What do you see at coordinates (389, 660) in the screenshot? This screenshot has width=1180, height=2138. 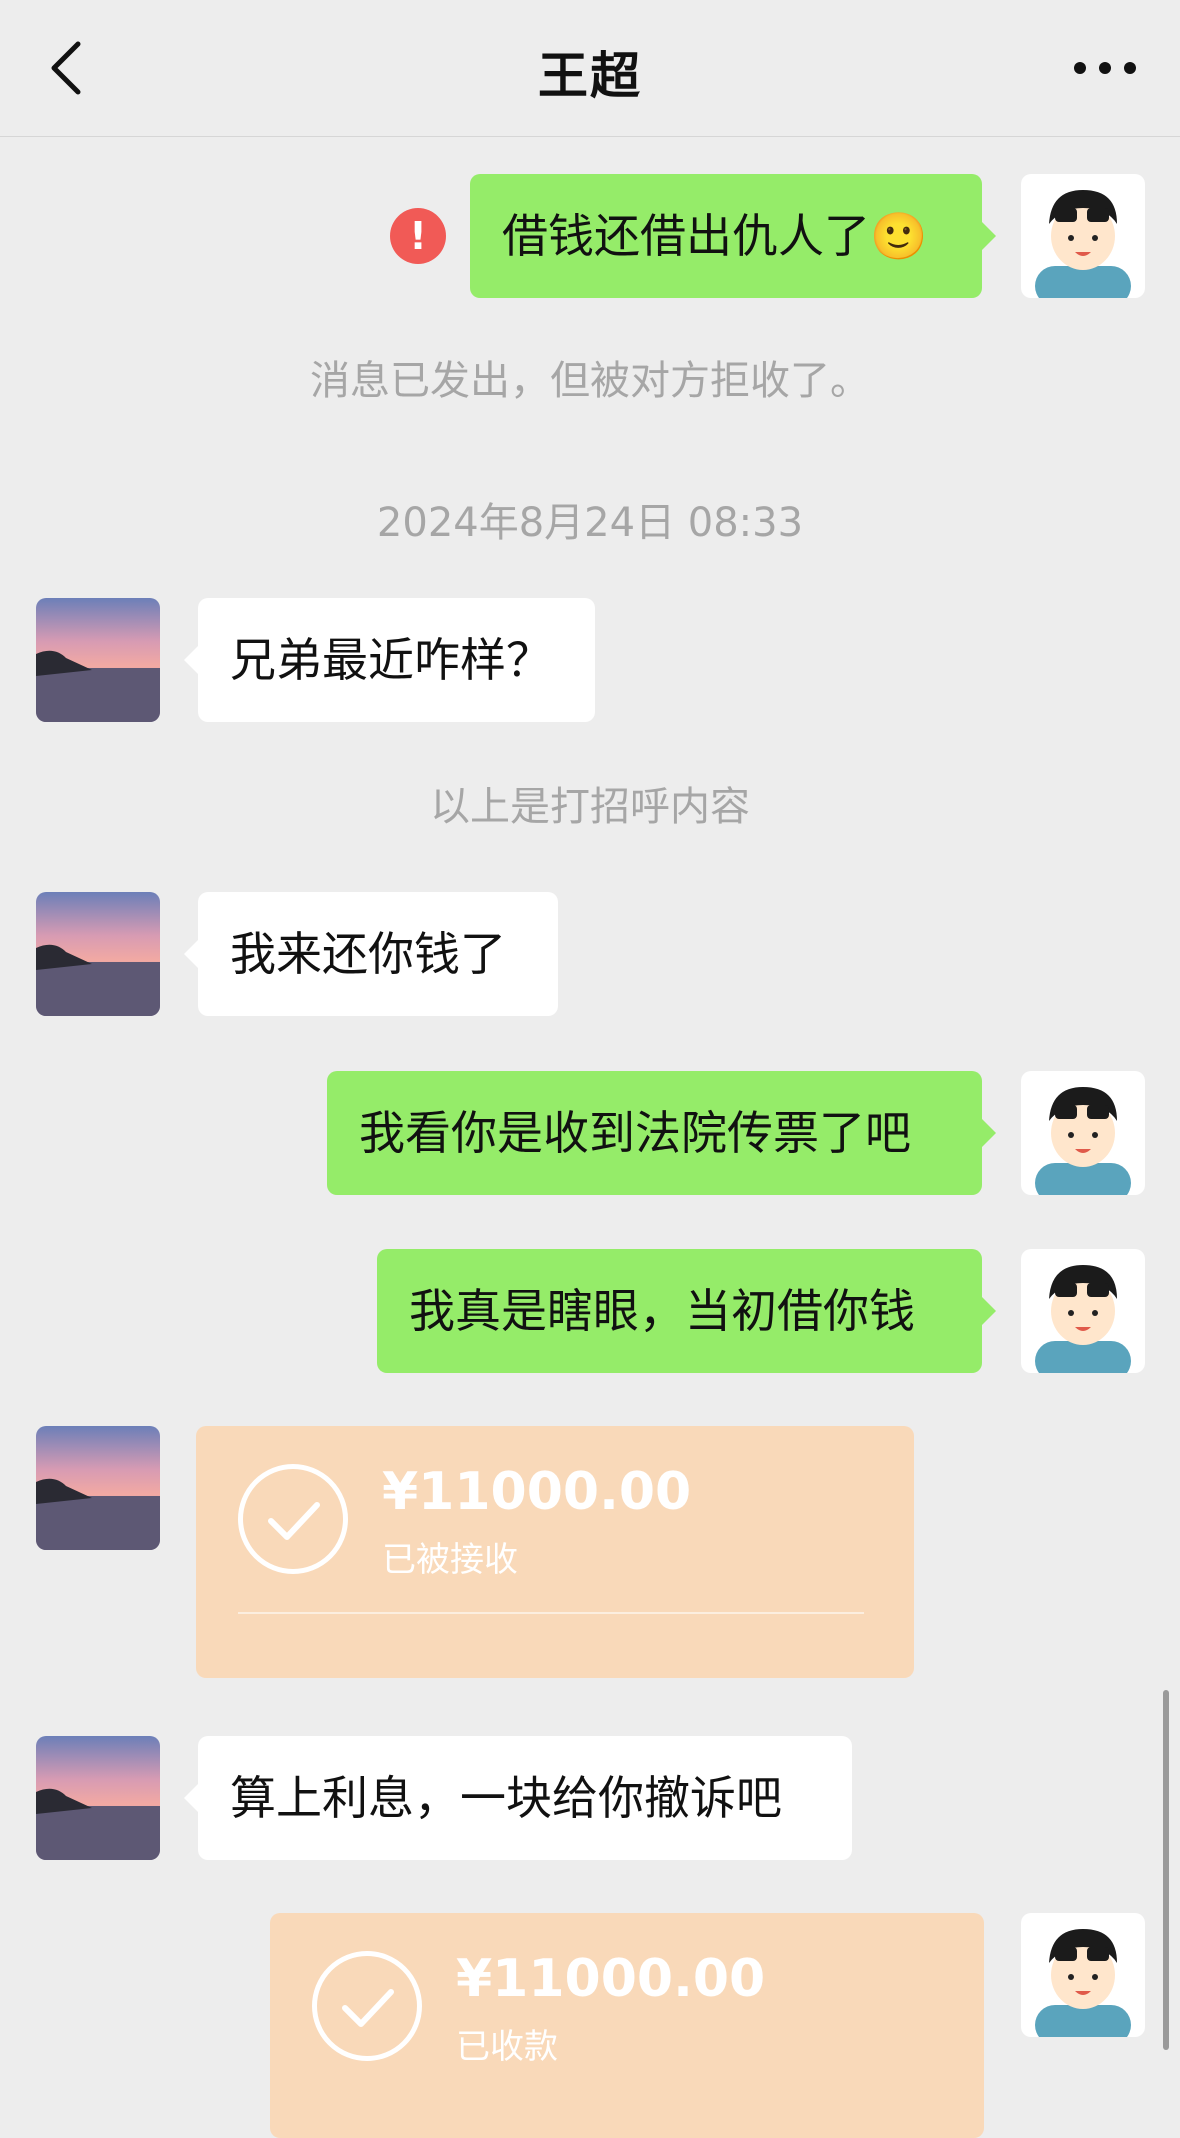 I see `incoming-message: 兄弟最近咋样？` at bounding box center [389, 660].